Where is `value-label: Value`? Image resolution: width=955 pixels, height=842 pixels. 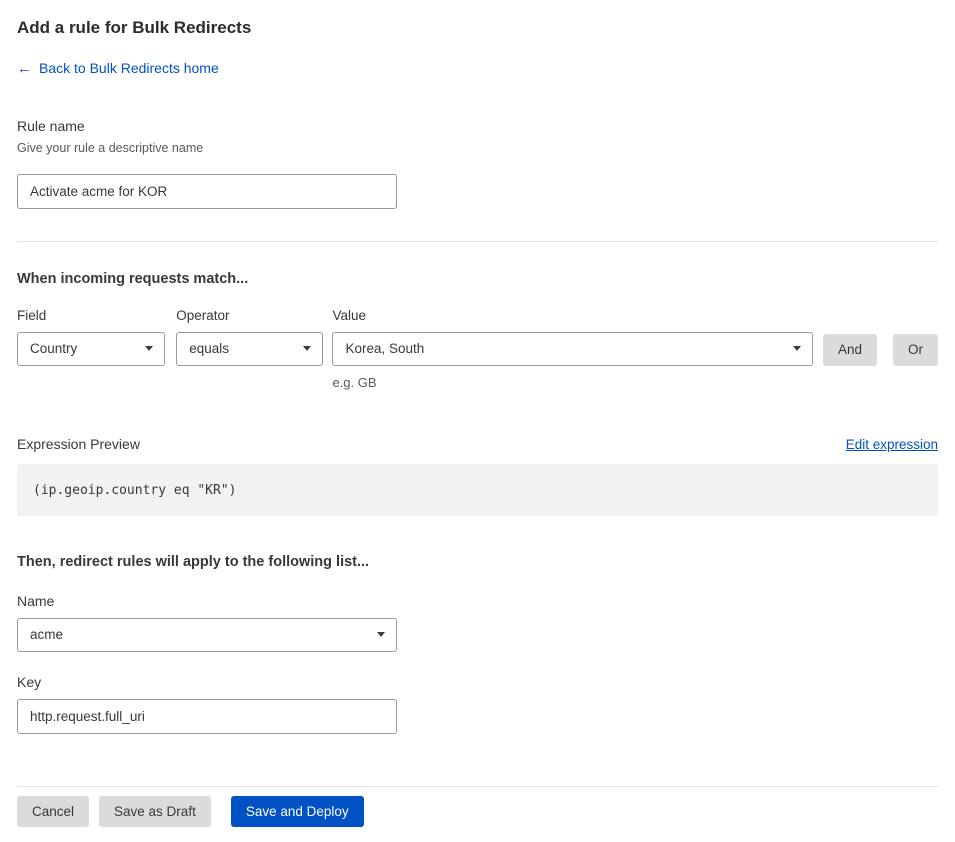 value-label: Value is located at coordinates (349, 315).